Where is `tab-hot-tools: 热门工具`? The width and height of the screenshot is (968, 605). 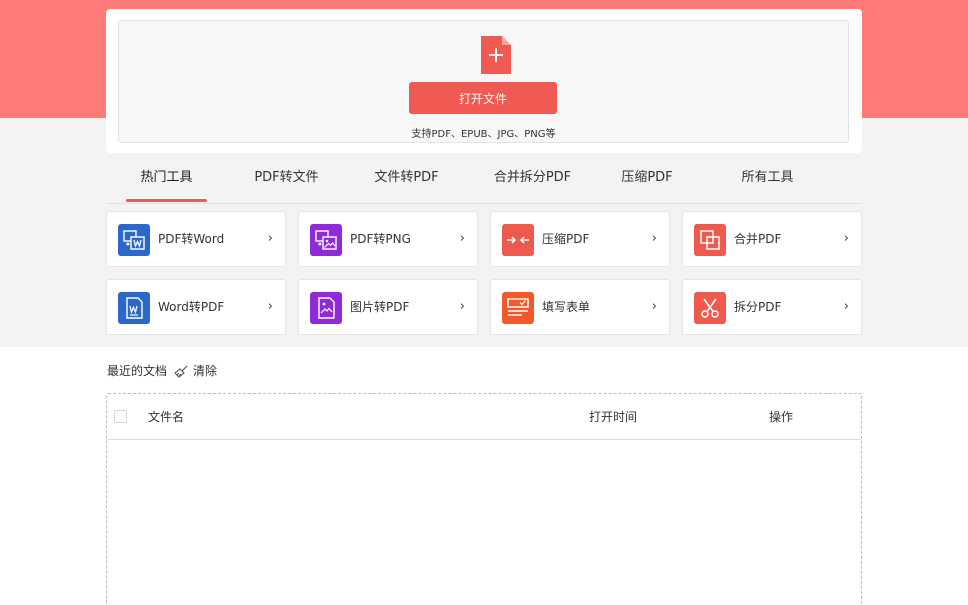 tab-hot-tools: 热门工具 is located at coordinates (166, 183).